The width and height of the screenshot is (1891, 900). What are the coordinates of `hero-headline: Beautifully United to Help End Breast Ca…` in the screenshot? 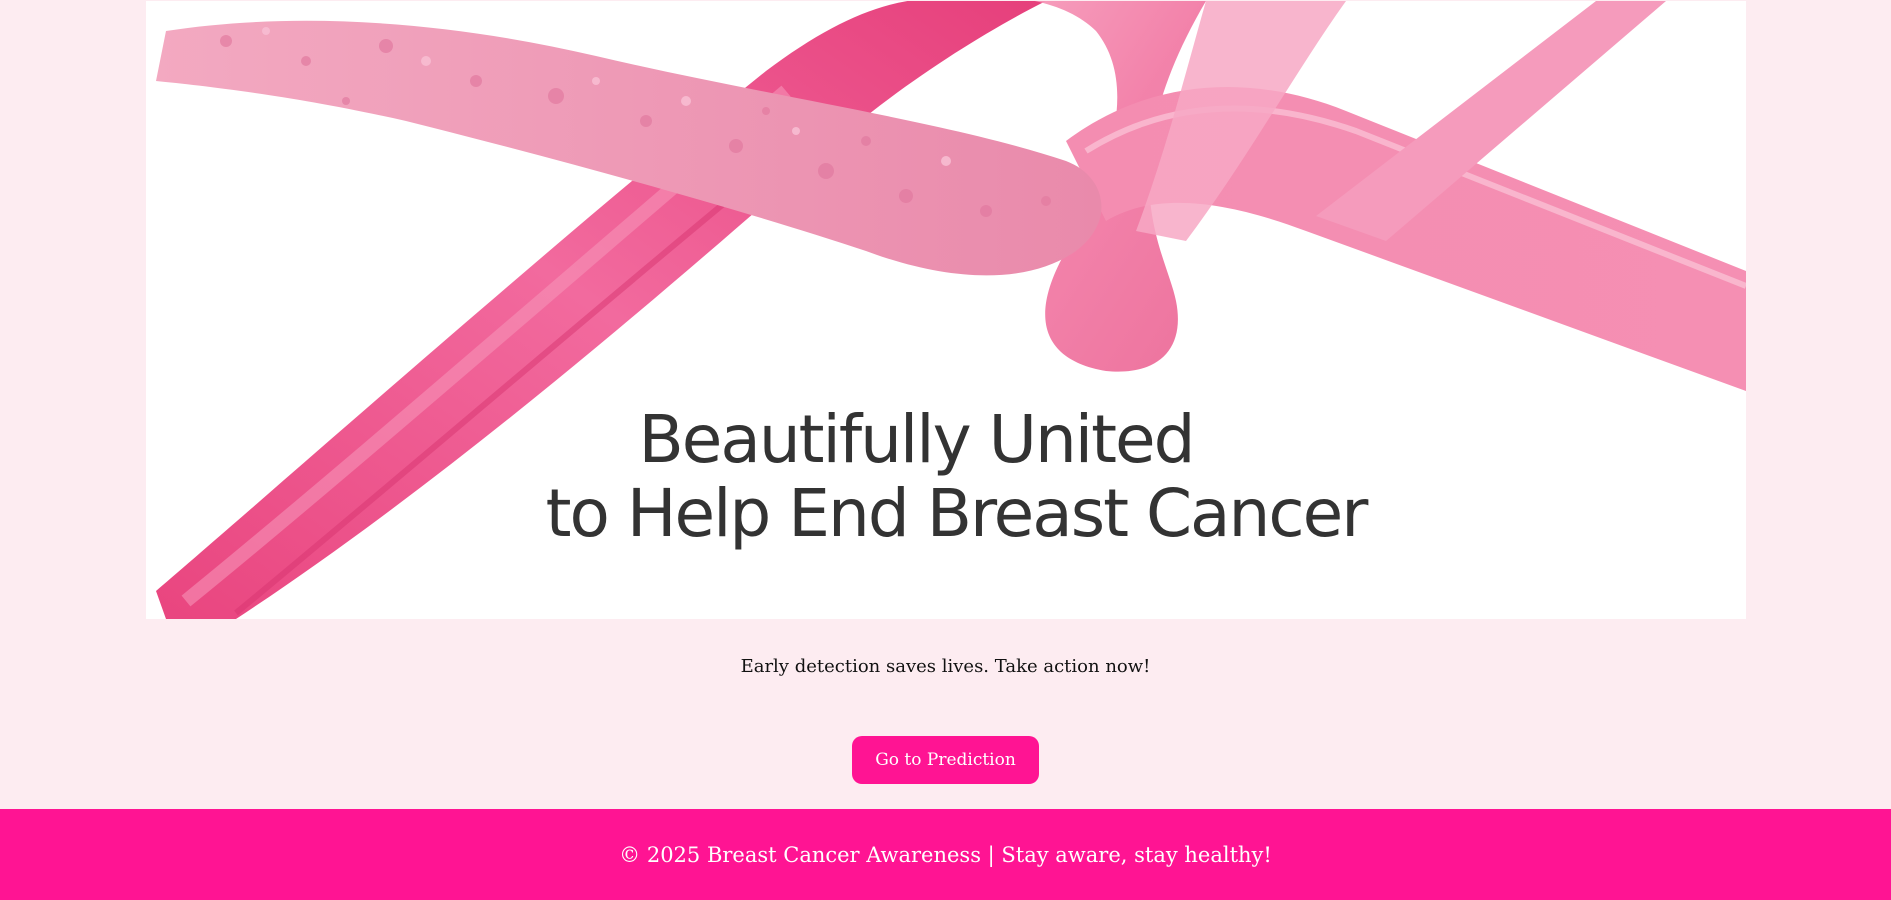 It's located at (946, 477).